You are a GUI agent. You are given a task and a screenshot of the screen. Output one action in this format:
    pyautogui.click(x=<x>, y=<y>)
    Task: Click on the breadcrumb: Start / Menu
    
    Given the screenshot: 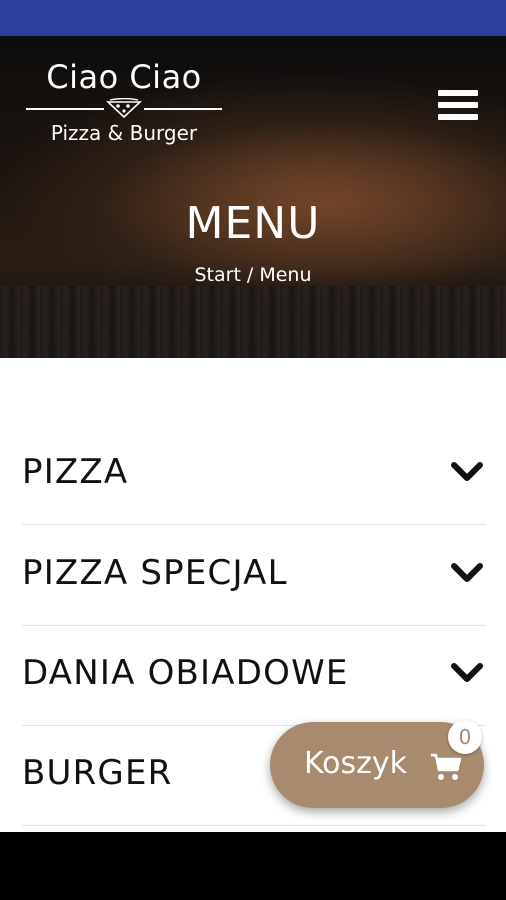 What is the action you would take?
    pyautogui.click(x=253, y=275)
    